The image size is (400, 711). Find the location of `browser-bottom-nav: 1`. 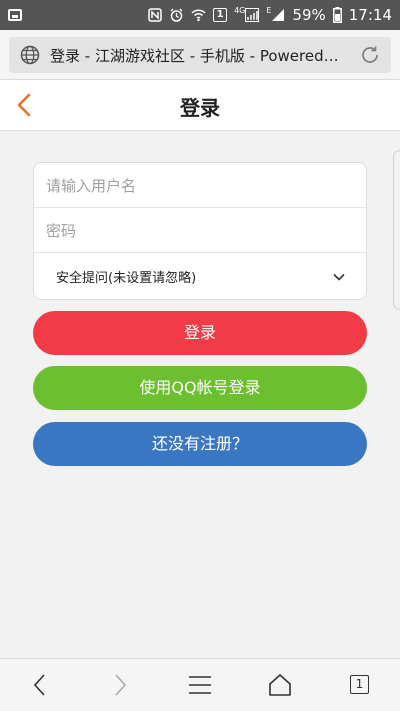

browser-bottom-nav: 1 is located at coordinates (200, 684).